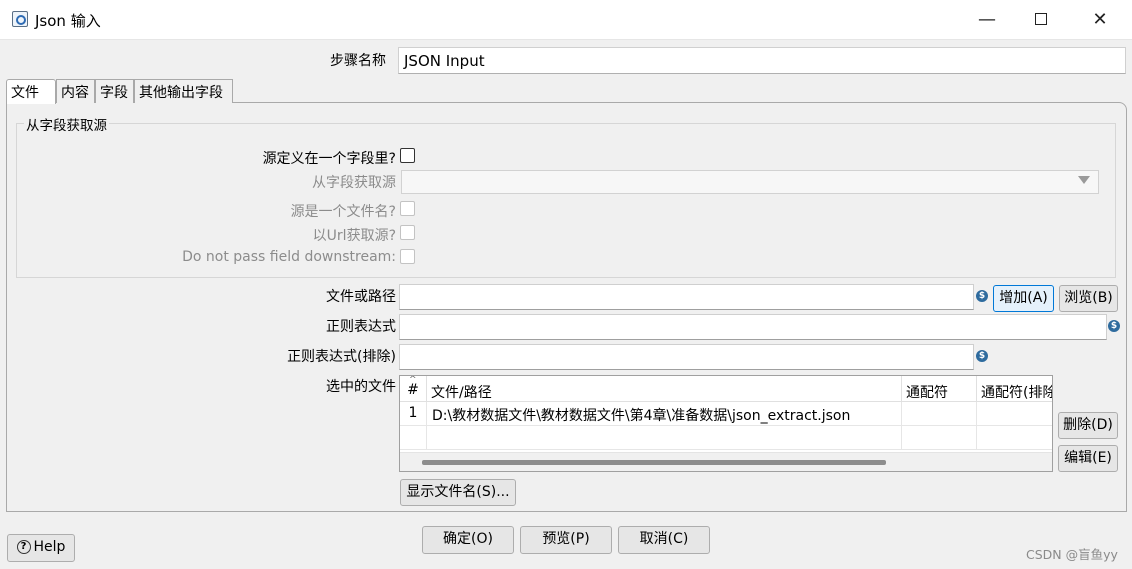  I want to click on source-field-label: 从字段获取源, so click(354, 183).